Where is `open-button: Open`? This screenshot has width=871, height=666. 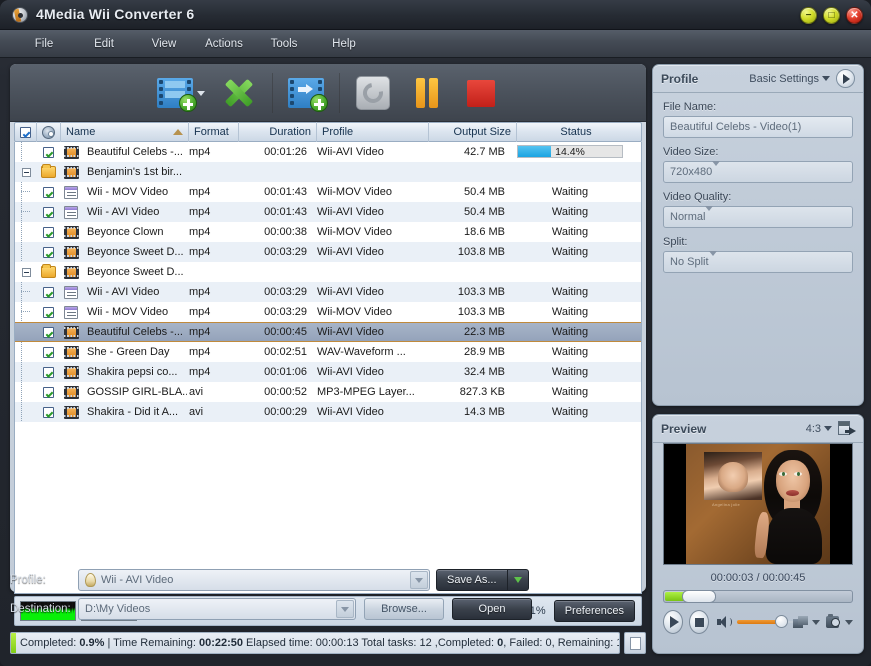 open-button: Open is located at coordinates (492, 609).